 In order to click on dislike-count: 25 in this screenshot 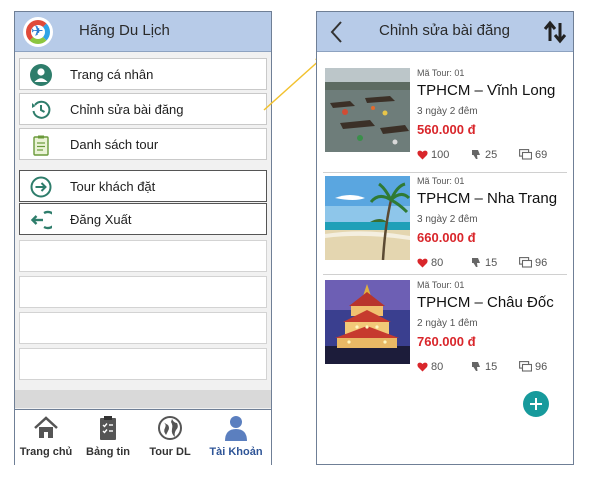, I will do `click(491, 155)`.